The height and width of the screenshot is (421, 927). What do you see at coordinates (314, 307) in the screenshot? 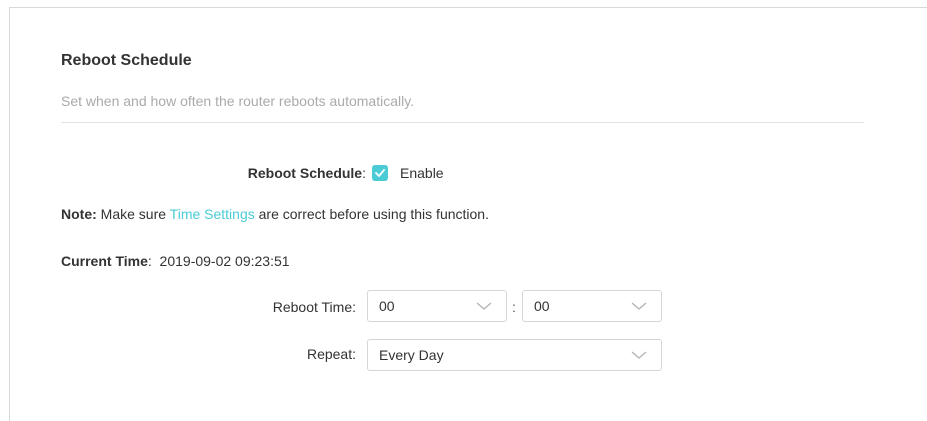
I see `reboot-time-label: Reboot Time:` at bounding box center [314, 307].